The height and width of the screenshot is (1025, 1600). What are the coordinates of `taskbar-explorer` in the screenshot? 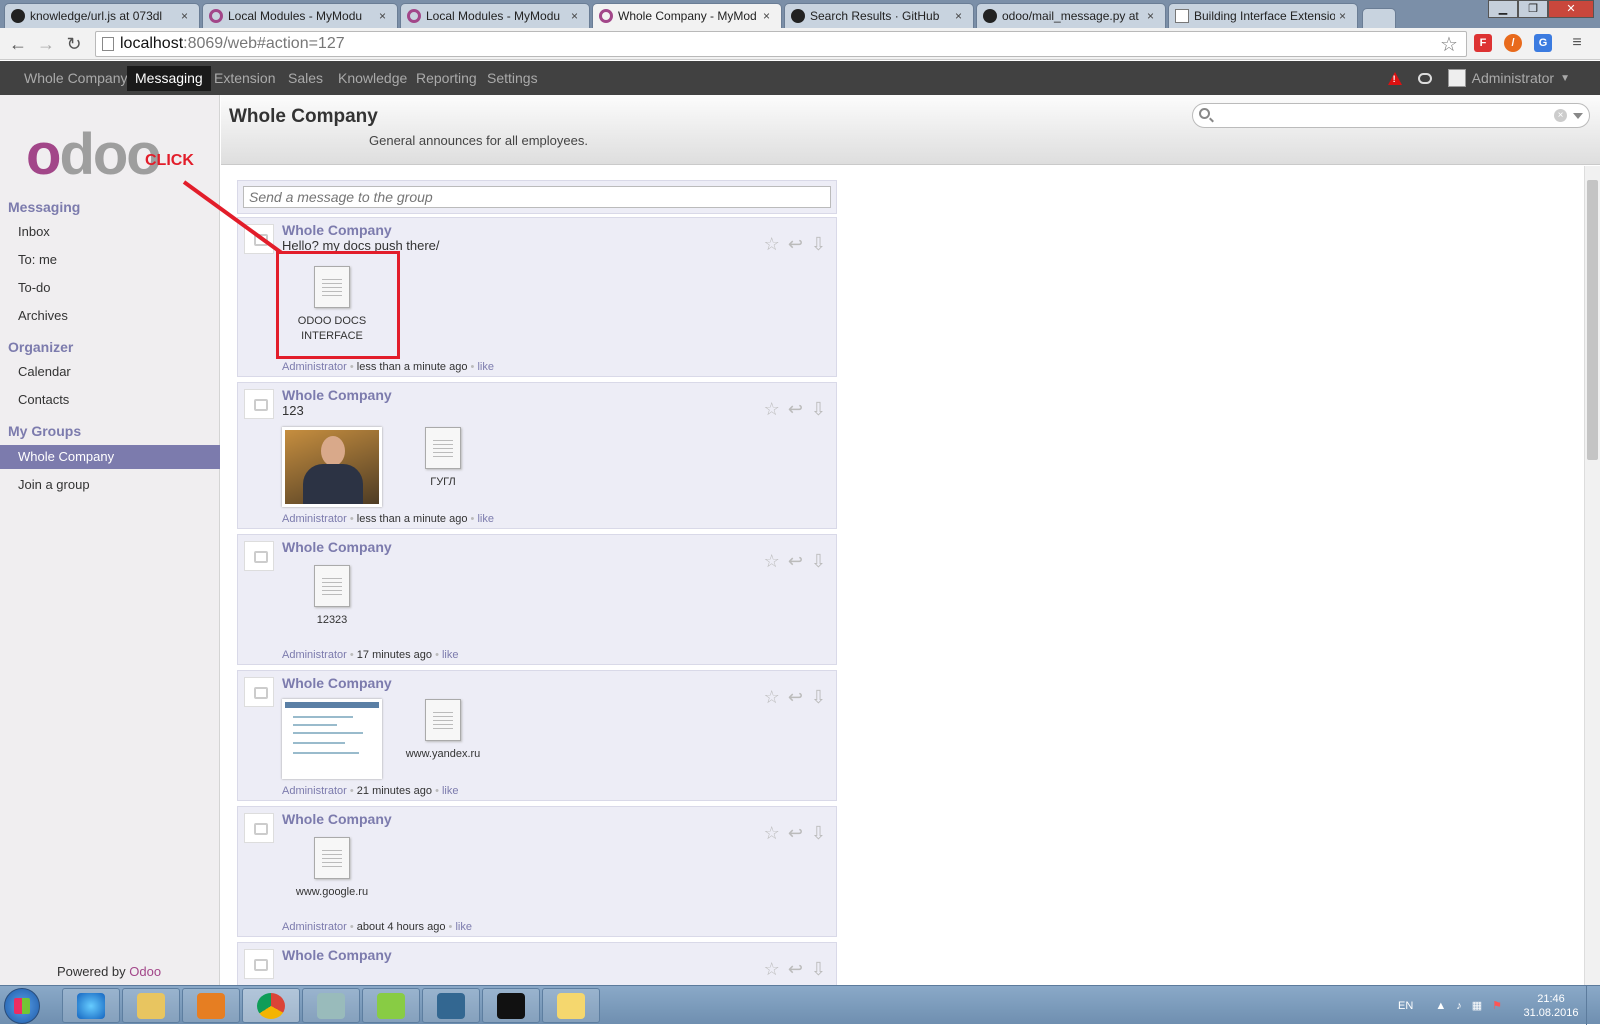 It's located at (151, 1005).